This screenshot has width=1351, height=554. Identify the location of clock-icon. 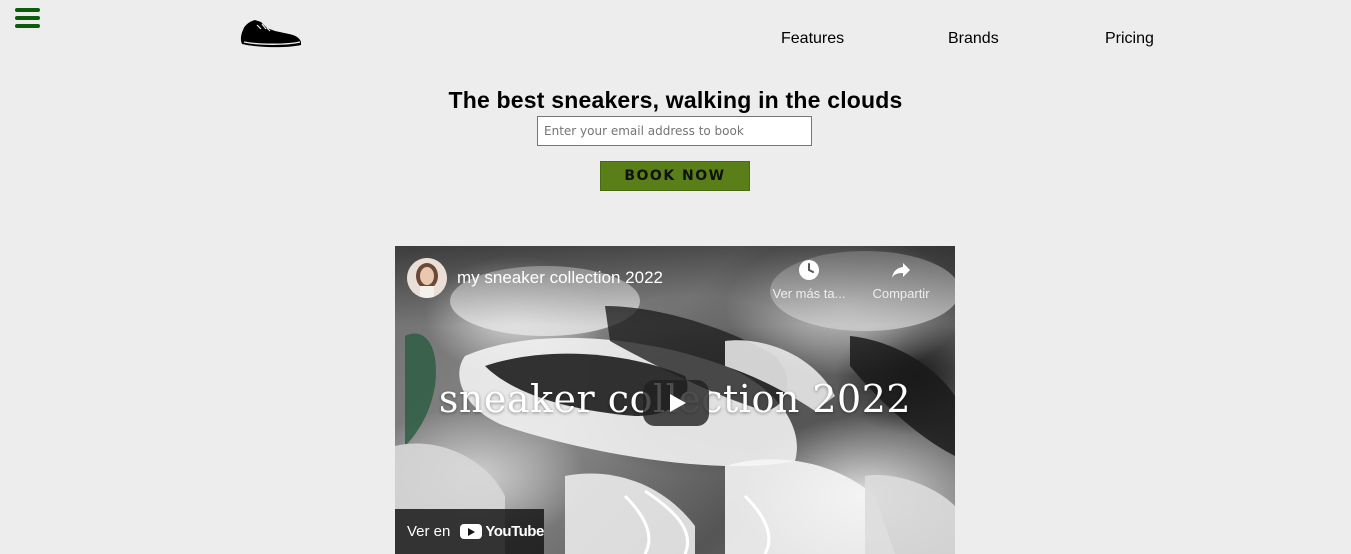
(809, 270).